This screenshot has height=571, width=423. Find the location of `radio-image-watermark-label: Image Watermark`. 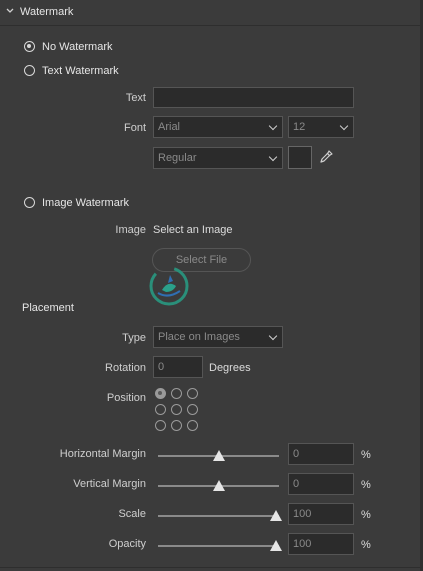

radio-image-watermark-label: Image Watermark is located at coordinates (85, 203).